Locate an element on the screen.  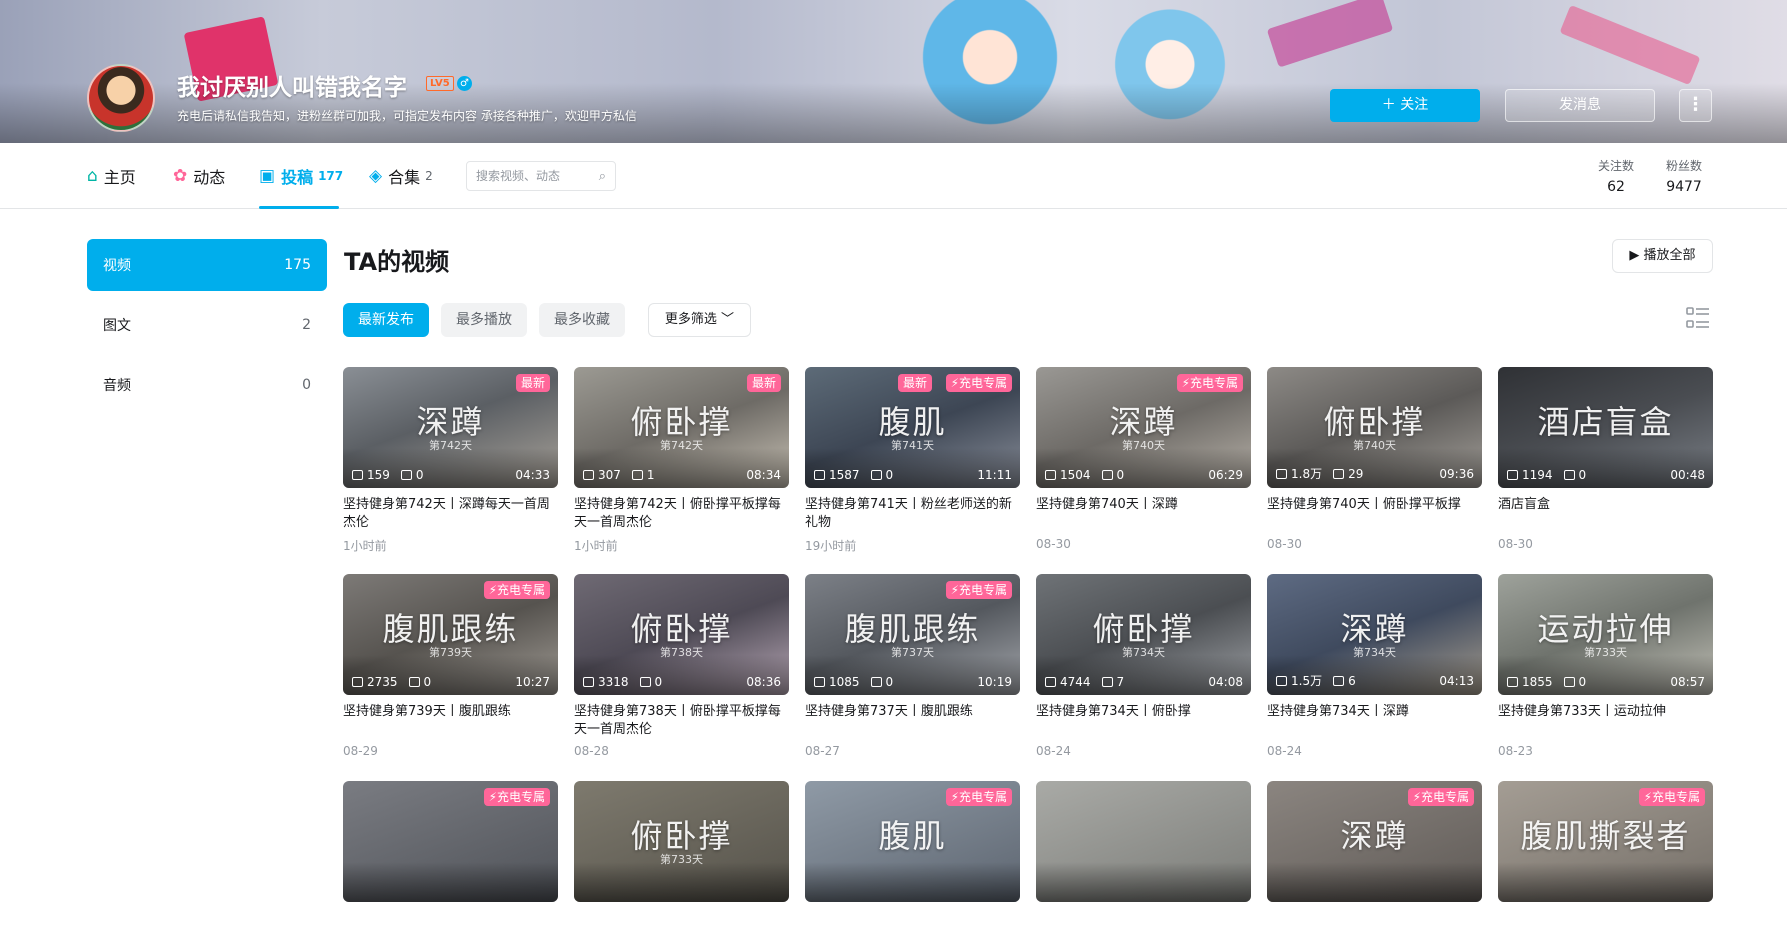
video-card: 俯卧撑 第733天 is located at coordinates (681, 866).